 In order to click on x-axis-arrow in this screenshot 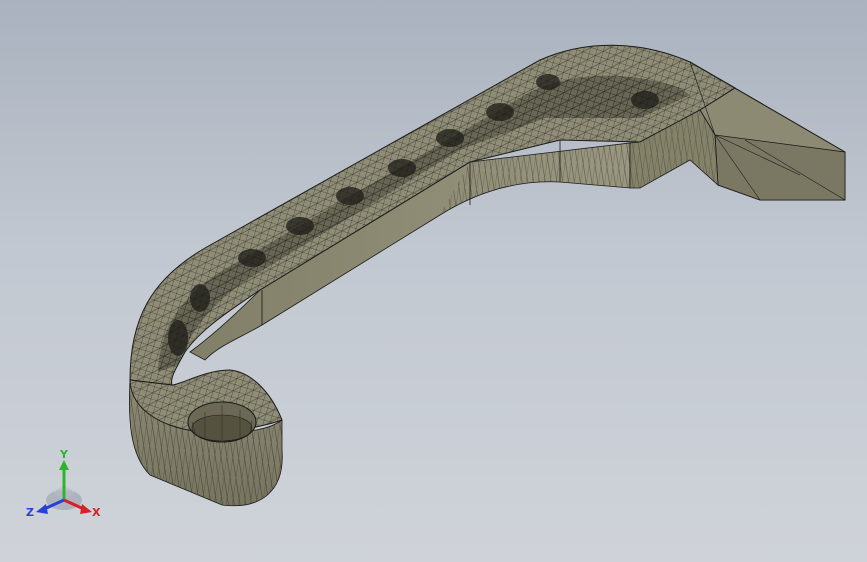, I will do `click(86, 509)`.